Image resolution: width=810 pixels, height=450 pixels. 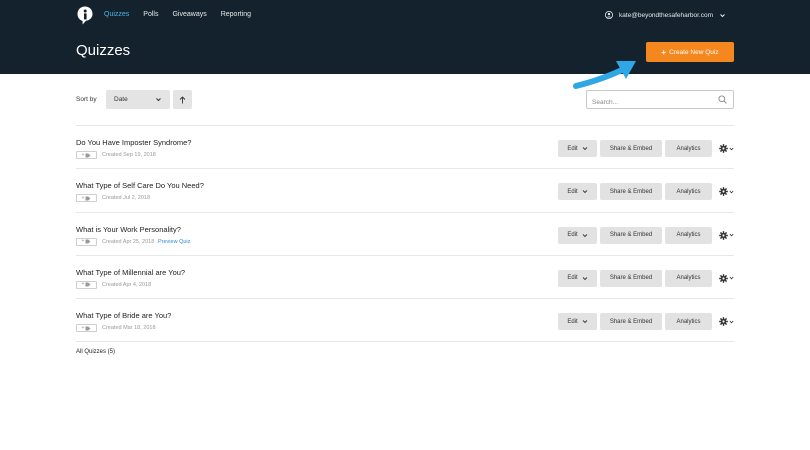 What do you see at coordinates (130, 272) in the screenshot?
I see `quiz-title: What Type of Millennial are You?` at bounding box center [130, 272].